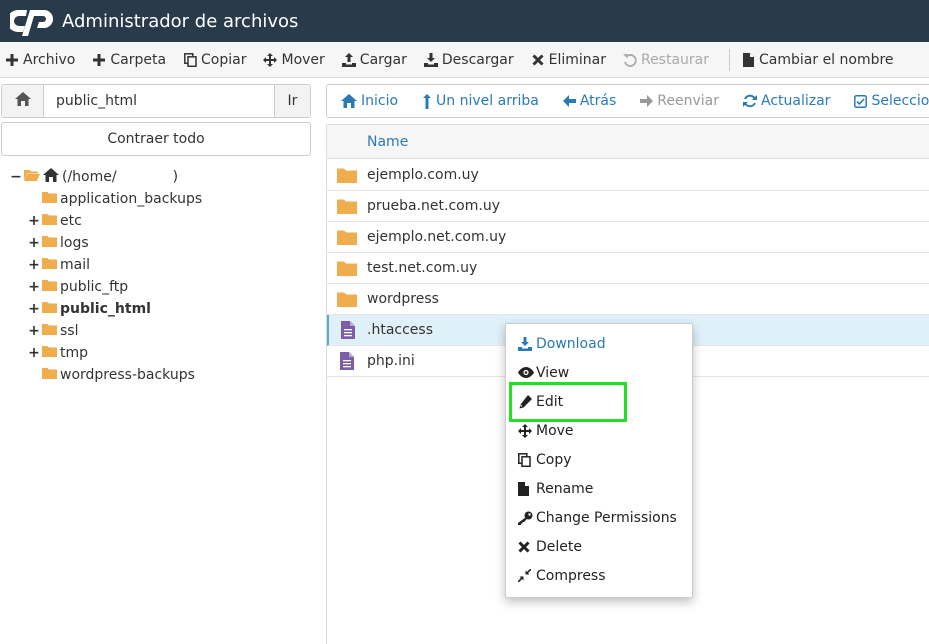  Describe the element at coordinates (464, 21) in the screenshot. I see `app-header: Administrador de archivos` at that location.